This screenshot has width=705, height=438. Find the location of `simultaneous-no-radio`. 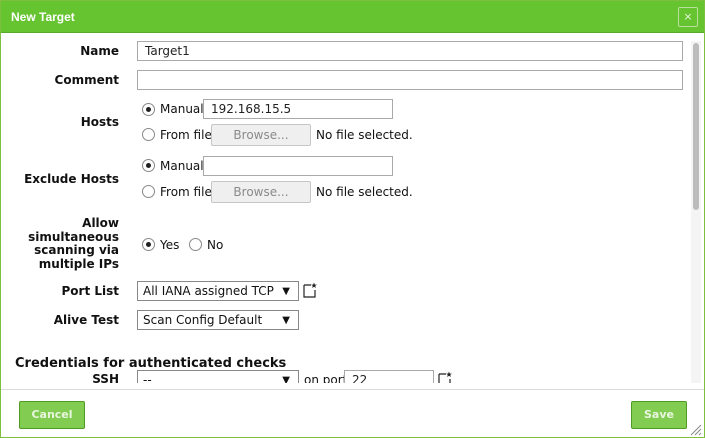

simultaneous-no-radio is located at coordinates (195, 244).